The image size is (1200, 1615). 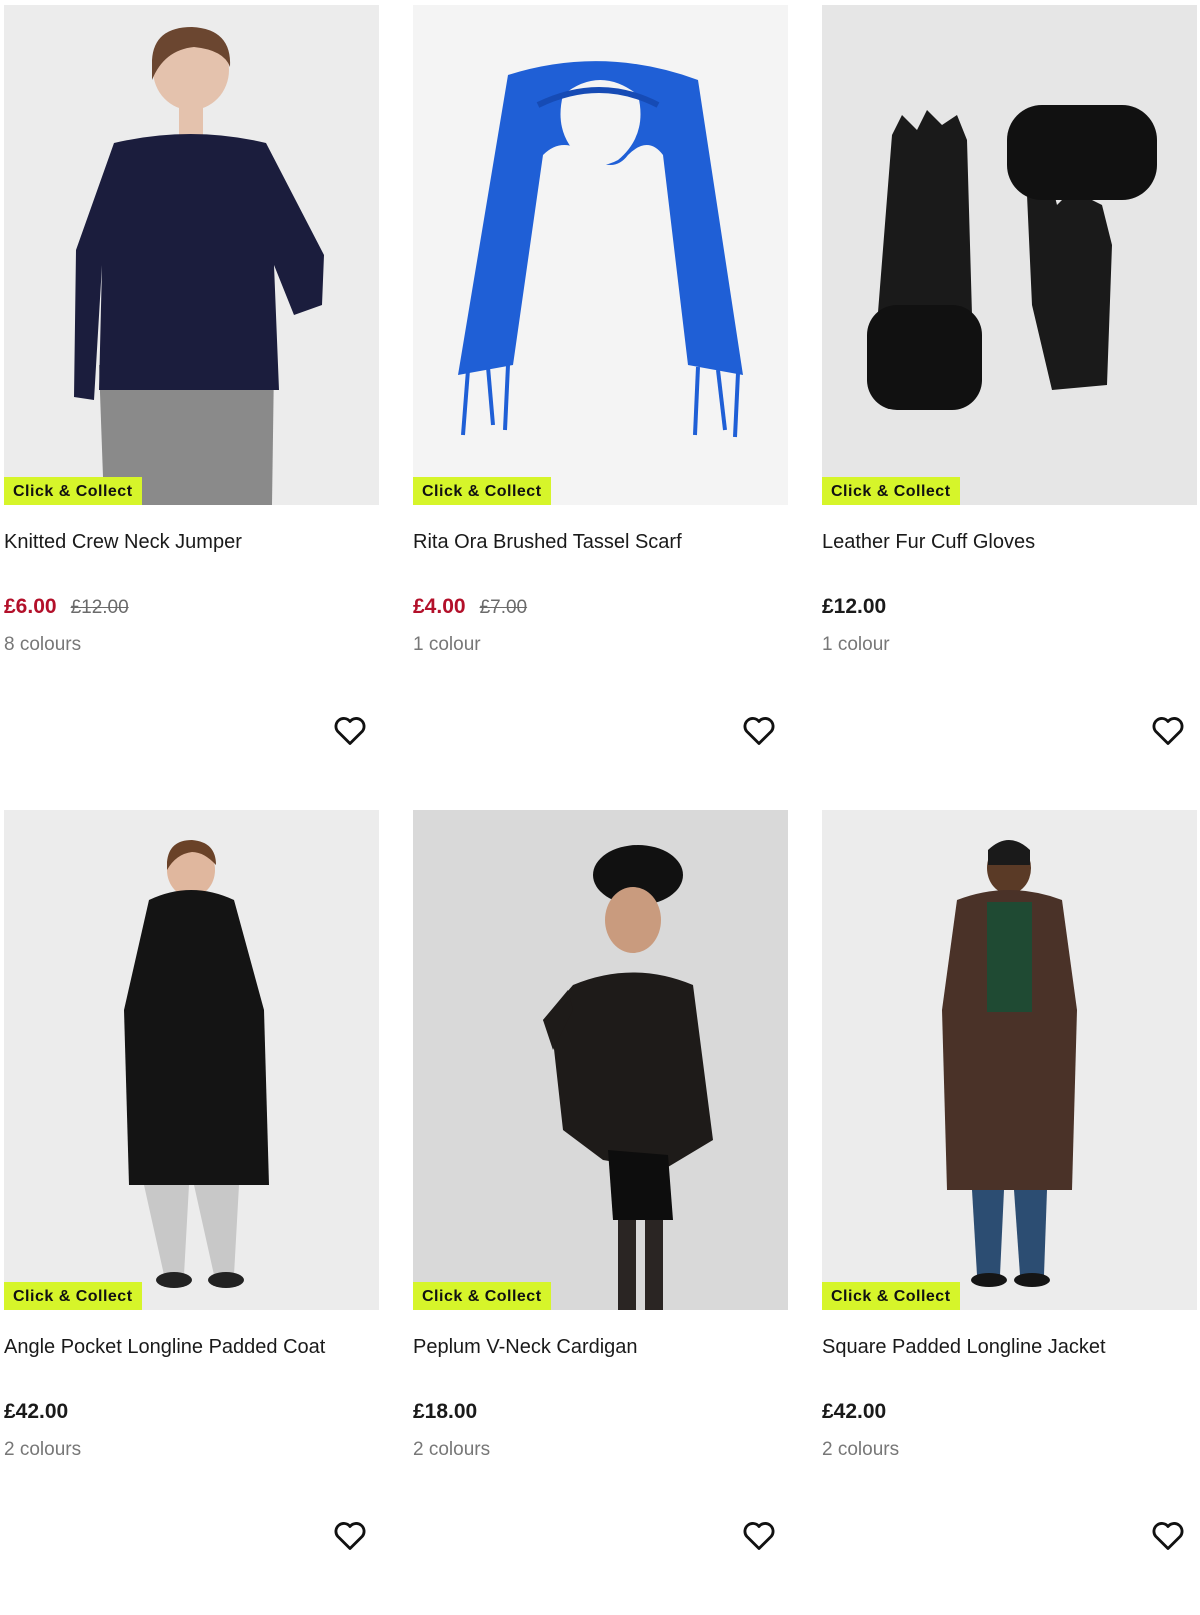 What do you see at coordinates (164, 1347) in the screenshot?
I see `product-name: Angle Pocket Longline Padded Coat` at bounding box center [164, 1347].